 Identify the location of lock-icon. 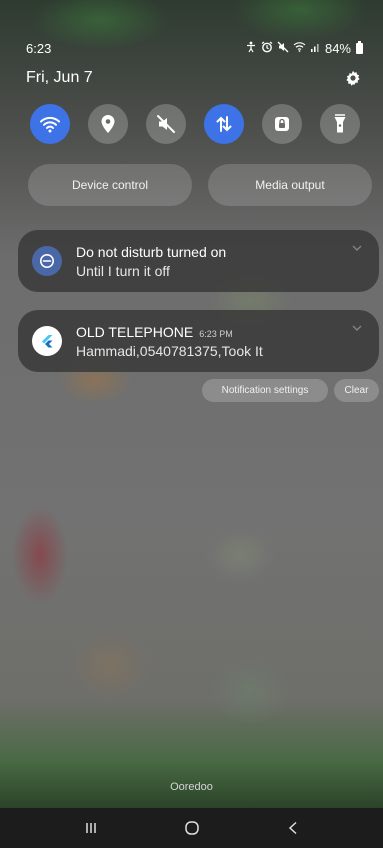
(282, 124).